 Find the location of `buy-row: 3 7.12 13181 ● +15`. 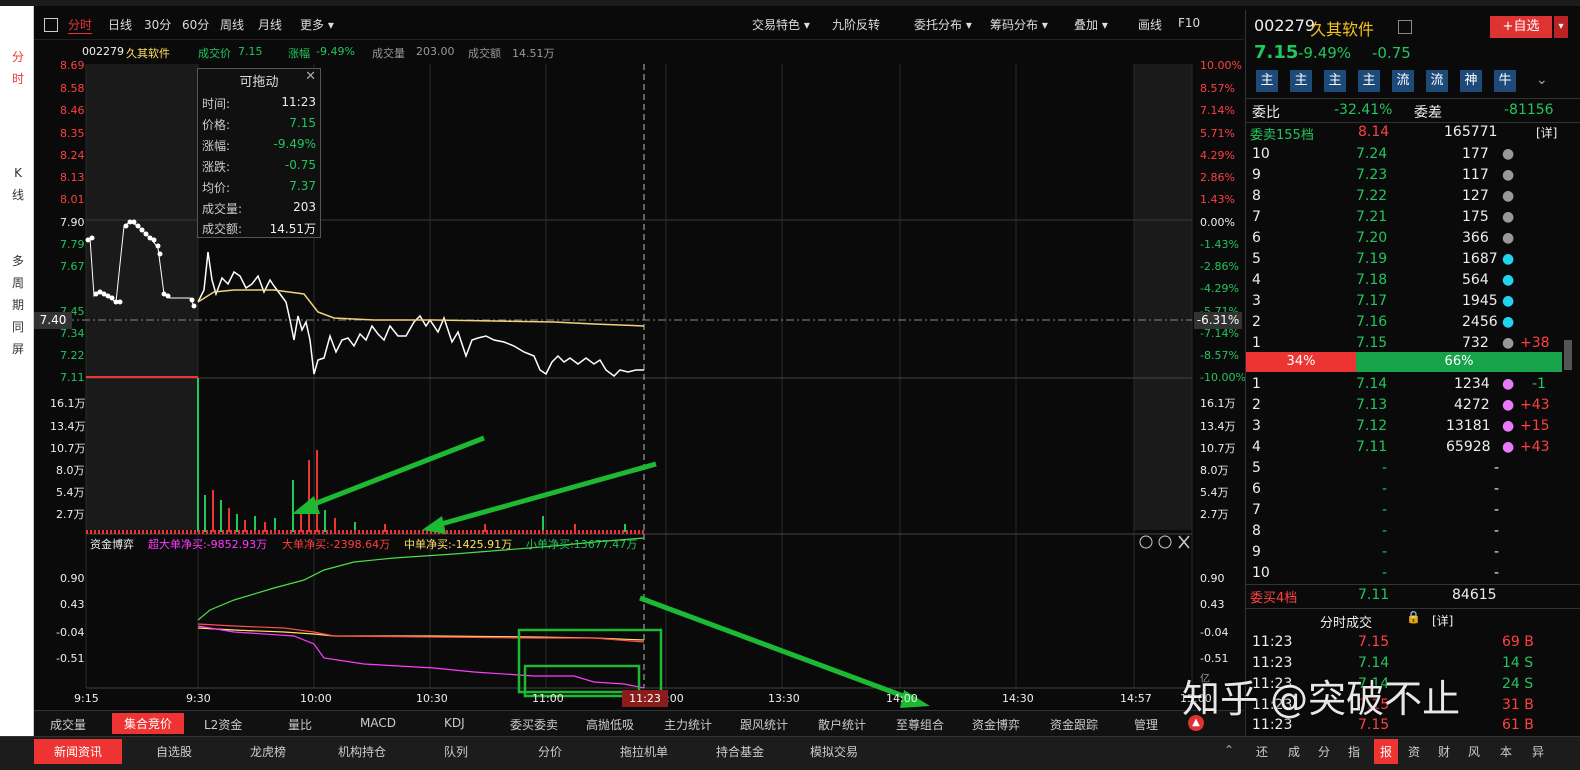

buy-row: 3 7.12 13181 ● +15 is located at coordinates (1401, 426).